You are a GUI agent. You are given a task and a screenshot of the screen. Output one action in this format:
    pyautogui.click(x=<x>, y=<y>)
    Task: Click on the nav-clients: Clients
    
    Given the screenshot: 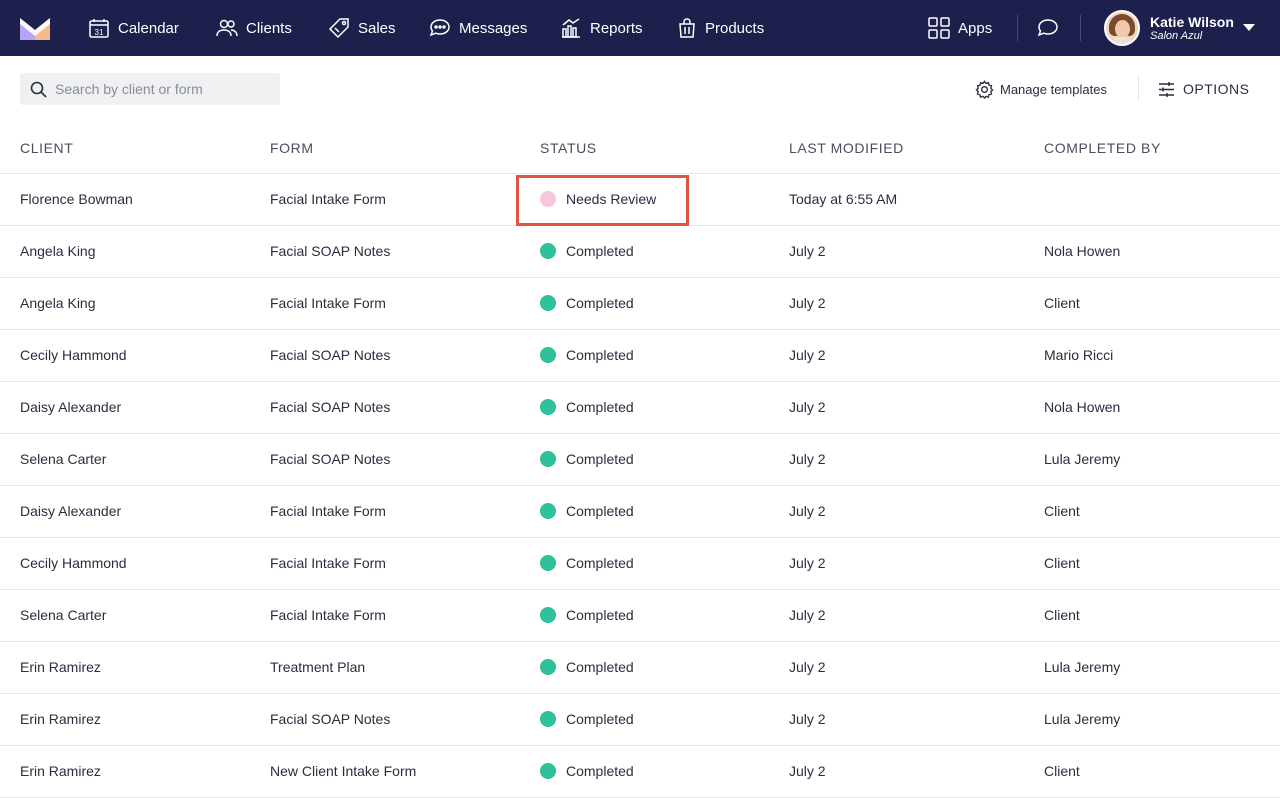 What is the action you would take?
    pyautogui.click(x=254, y=28)
    